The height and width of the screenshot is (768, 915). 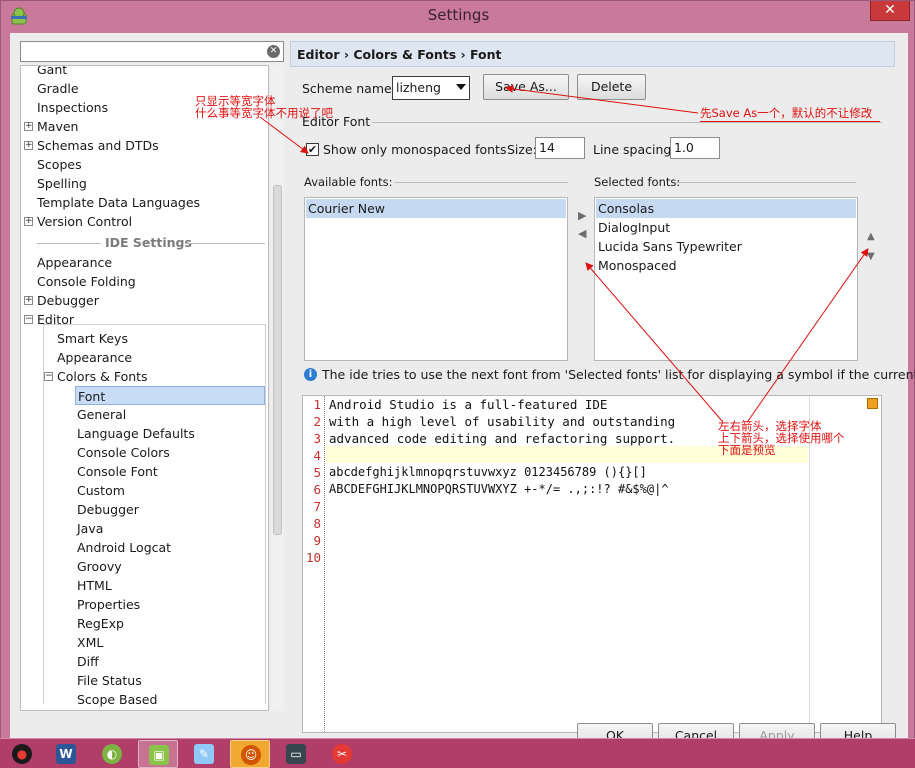 I want to click on snipping-tool-icon: ✂, so click(x=342, y=754).